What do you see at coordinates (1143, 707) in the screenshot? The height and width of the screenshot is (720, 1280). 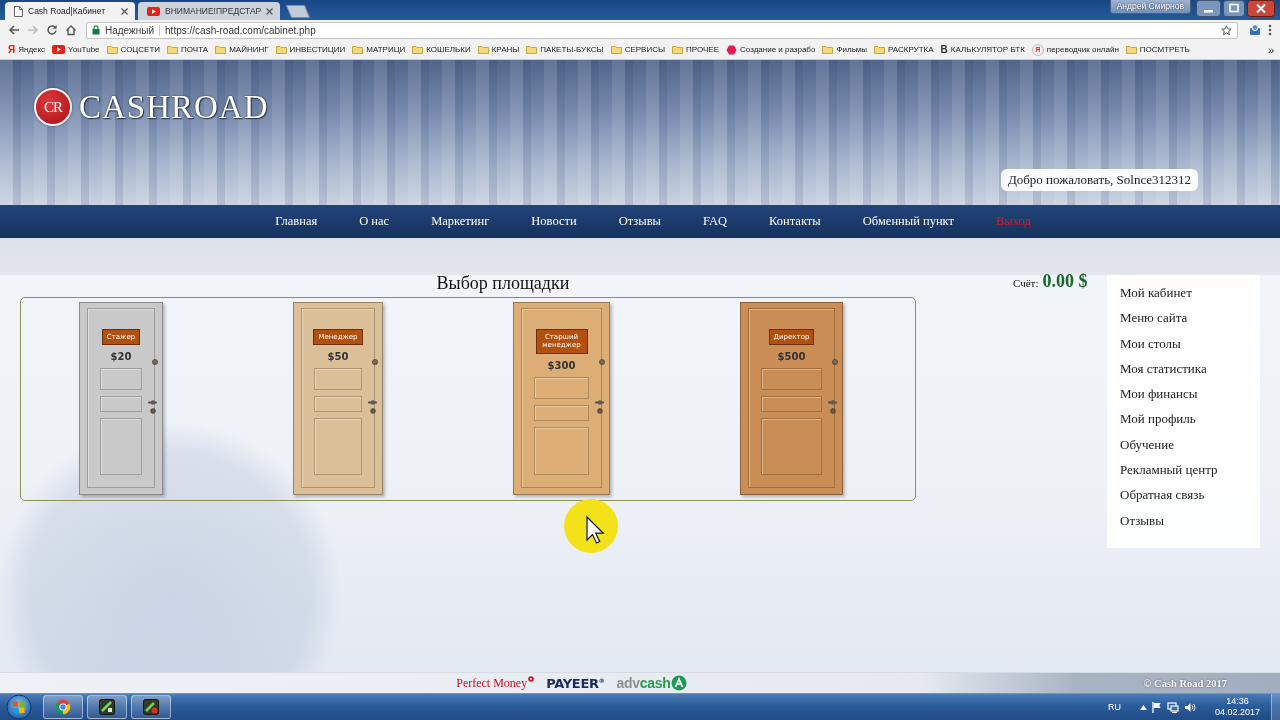 I see `up-arrow-icon` at bounding box center [1143, 707].